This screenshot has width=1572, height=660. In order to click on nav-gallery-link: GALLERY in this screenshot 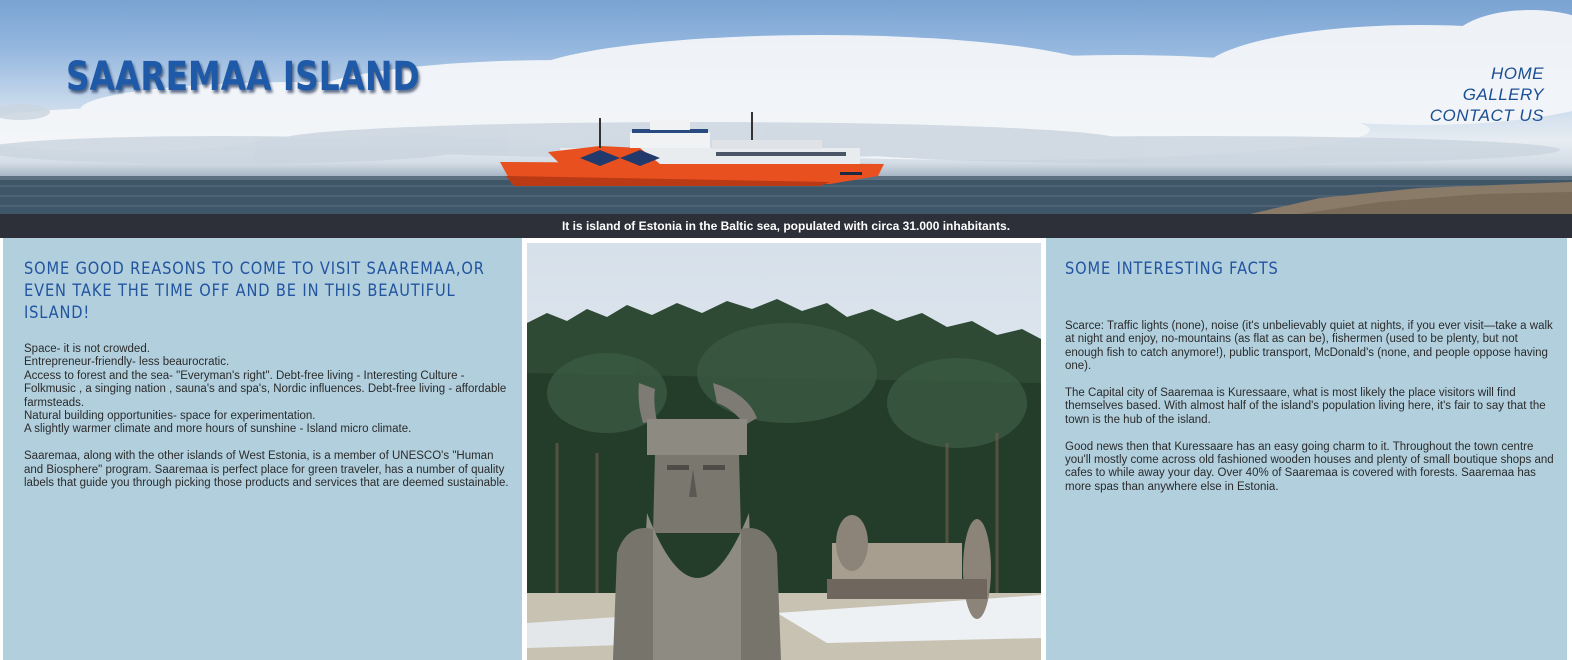, I will do `click(1487, 94)`.